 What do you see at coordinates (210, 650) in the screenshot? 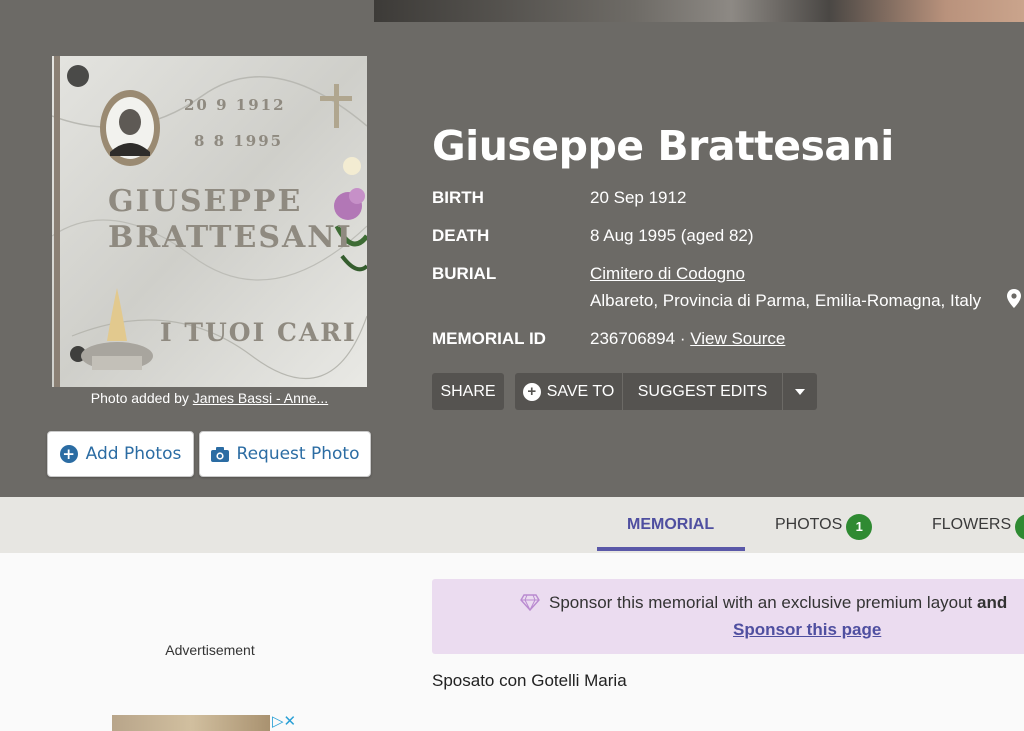
I see `advertisement-label: Advertisement` at bounding box center [210, 650].